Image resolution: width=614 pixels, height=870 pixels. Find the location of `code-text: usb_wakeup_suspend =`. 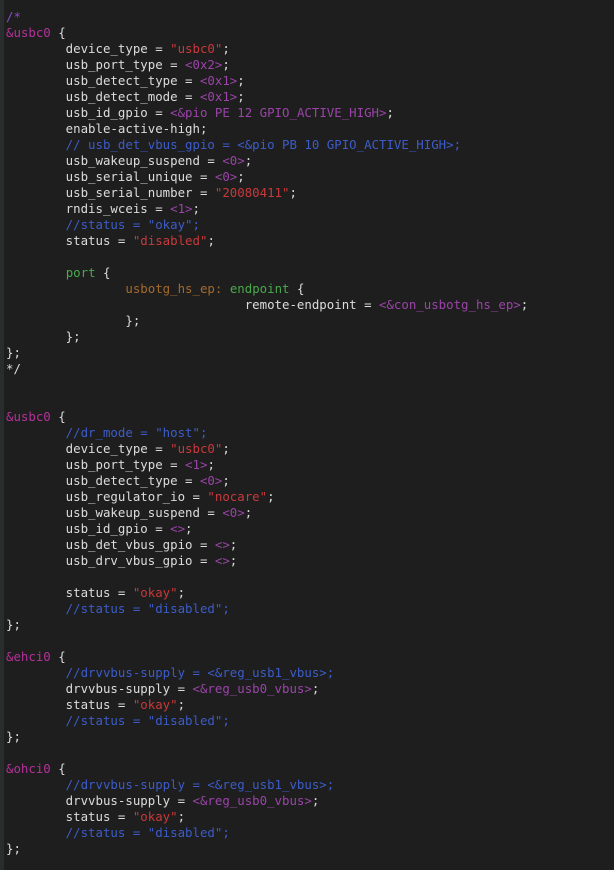

code-text: usb_wakeup_suspend = is located at coordinates (114, 160).